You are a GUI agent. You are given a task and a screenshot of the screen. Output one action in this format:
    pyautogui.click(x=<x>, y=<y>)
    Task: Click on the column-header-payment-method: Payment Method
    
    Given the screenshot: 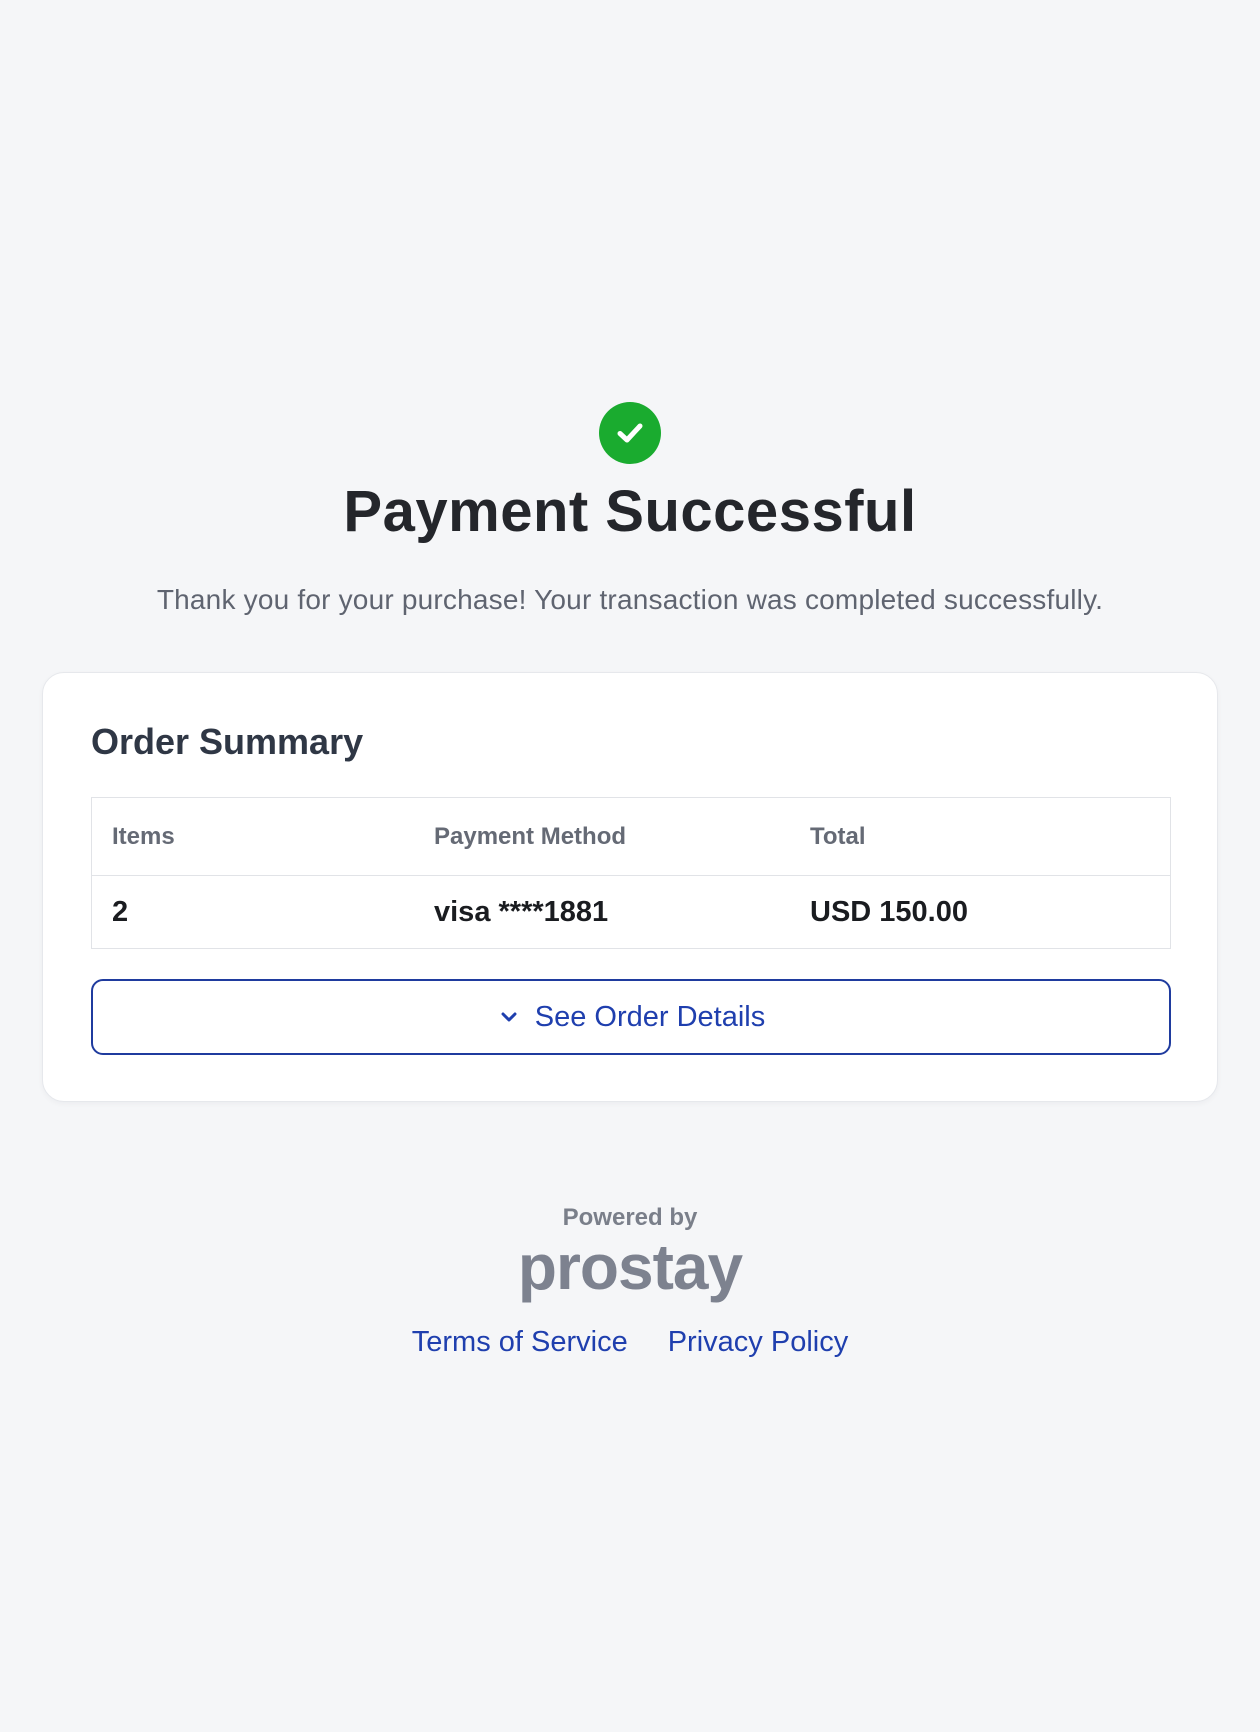 What is the action you would take?
    pyautogui.click(x=530, y=836)
    